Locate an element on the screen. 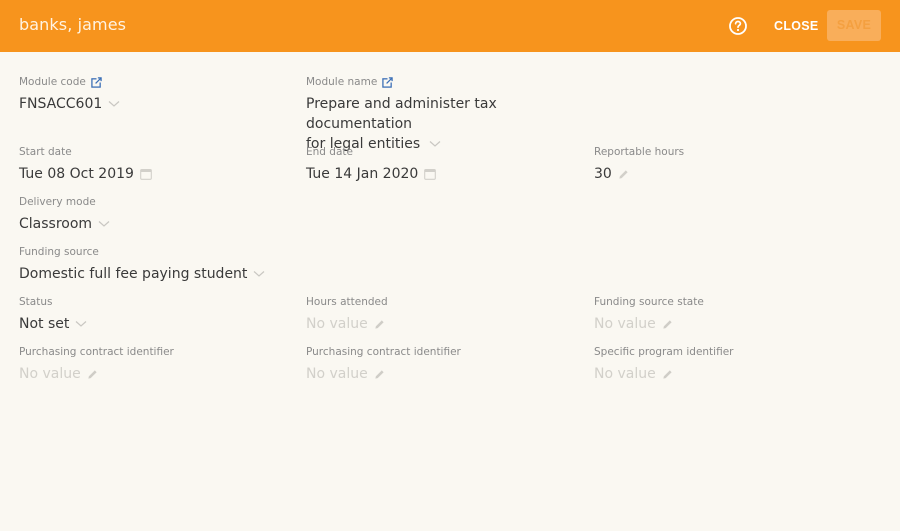 This screenshot has width=900, height=531. hours-attended-input: No value is located at coordinates (347, 324).